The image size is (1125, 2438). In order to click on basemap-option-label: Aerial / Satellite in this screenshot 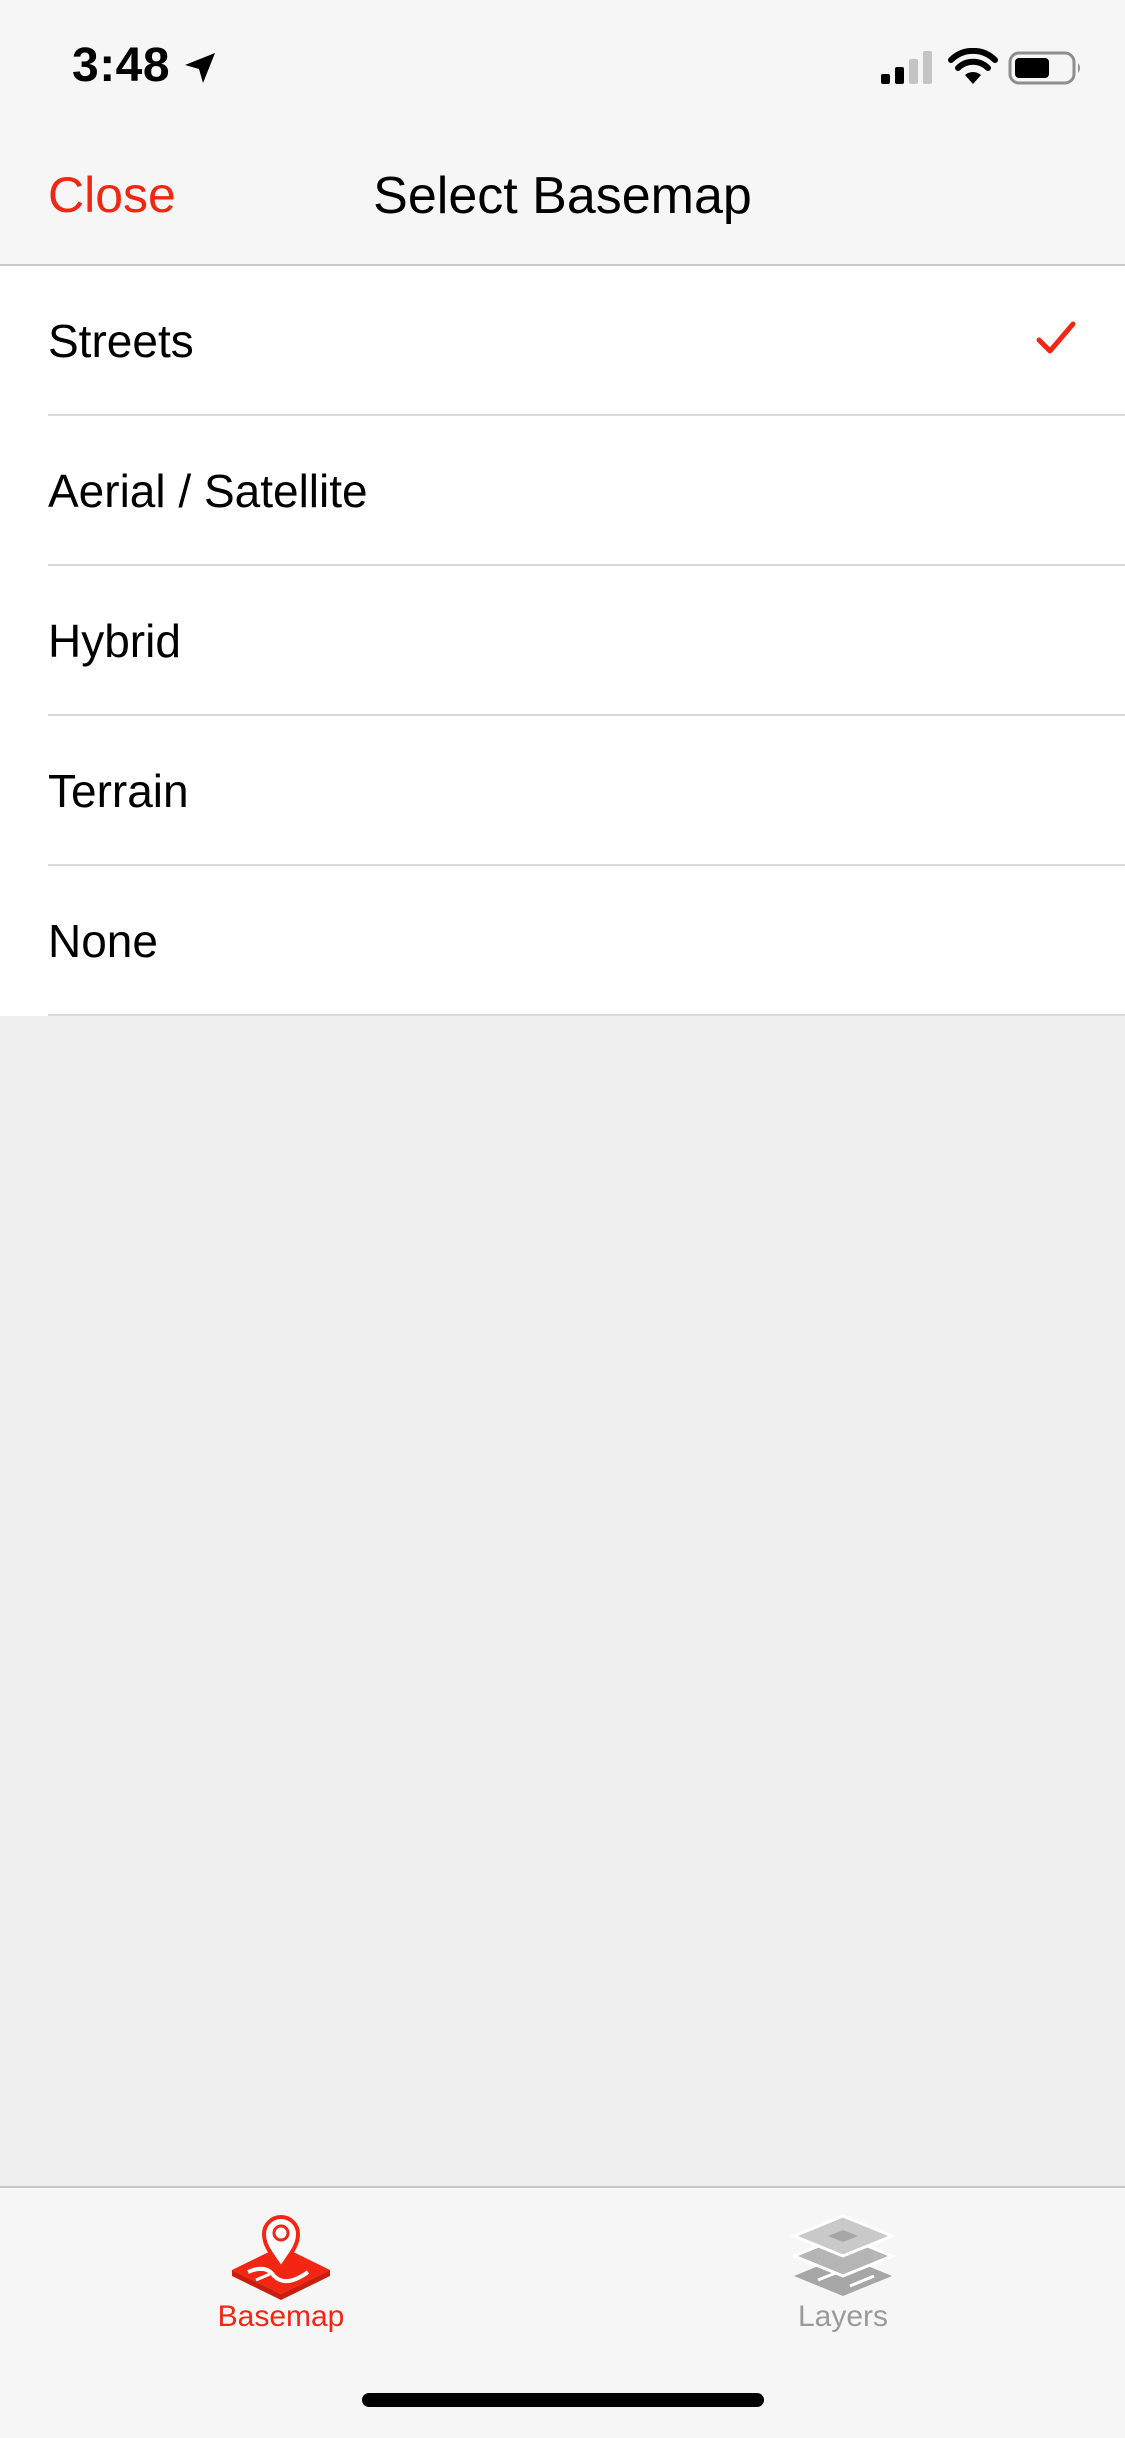, I will do `click(208, 491)`.